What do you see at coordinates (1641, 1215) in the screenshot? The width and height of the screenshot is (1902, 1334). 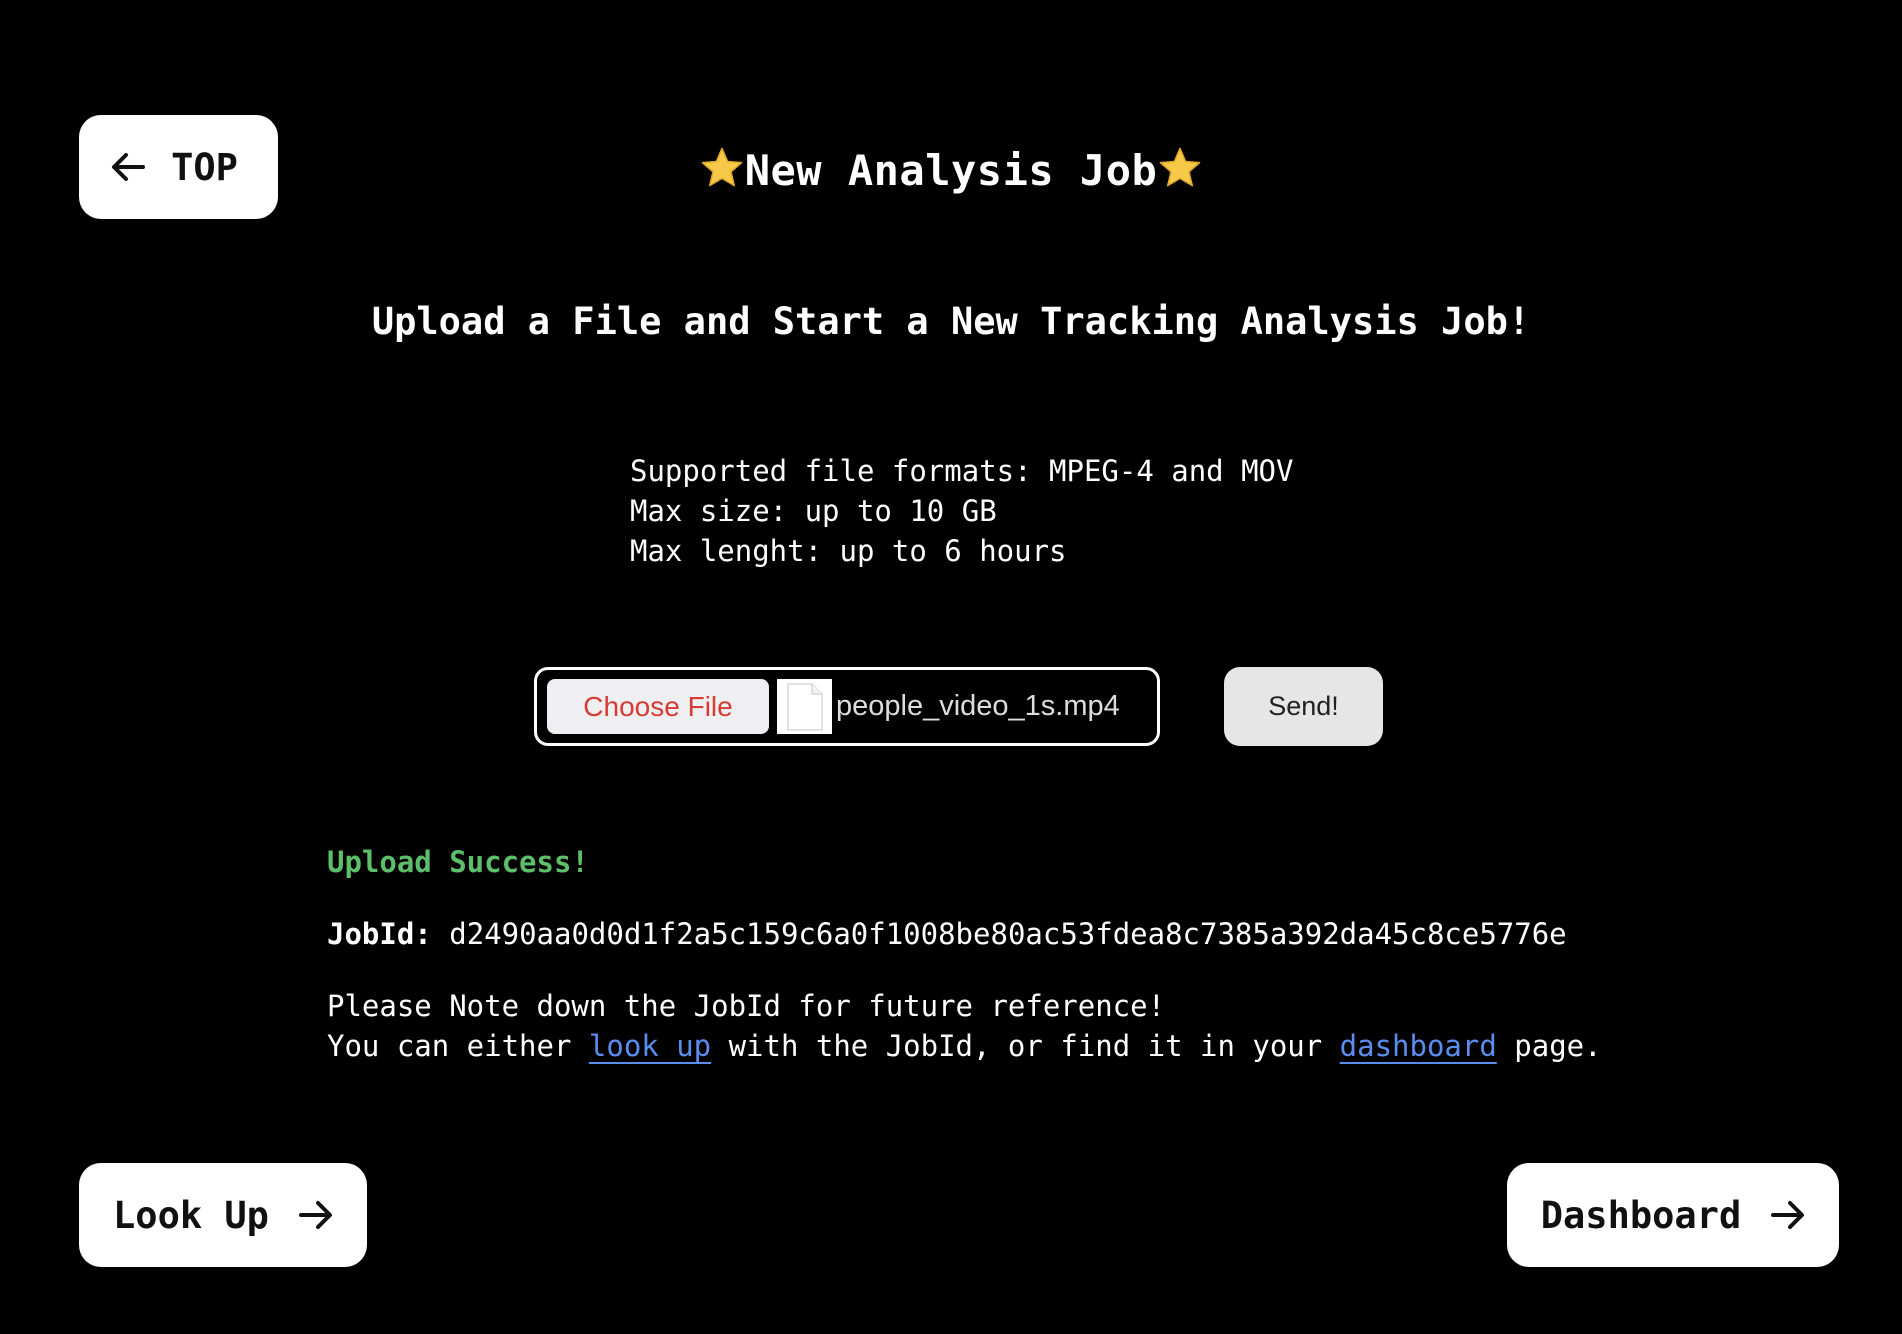 I see `dashboard-button-label: Dashboard` at bounding box center [1641, 1215].